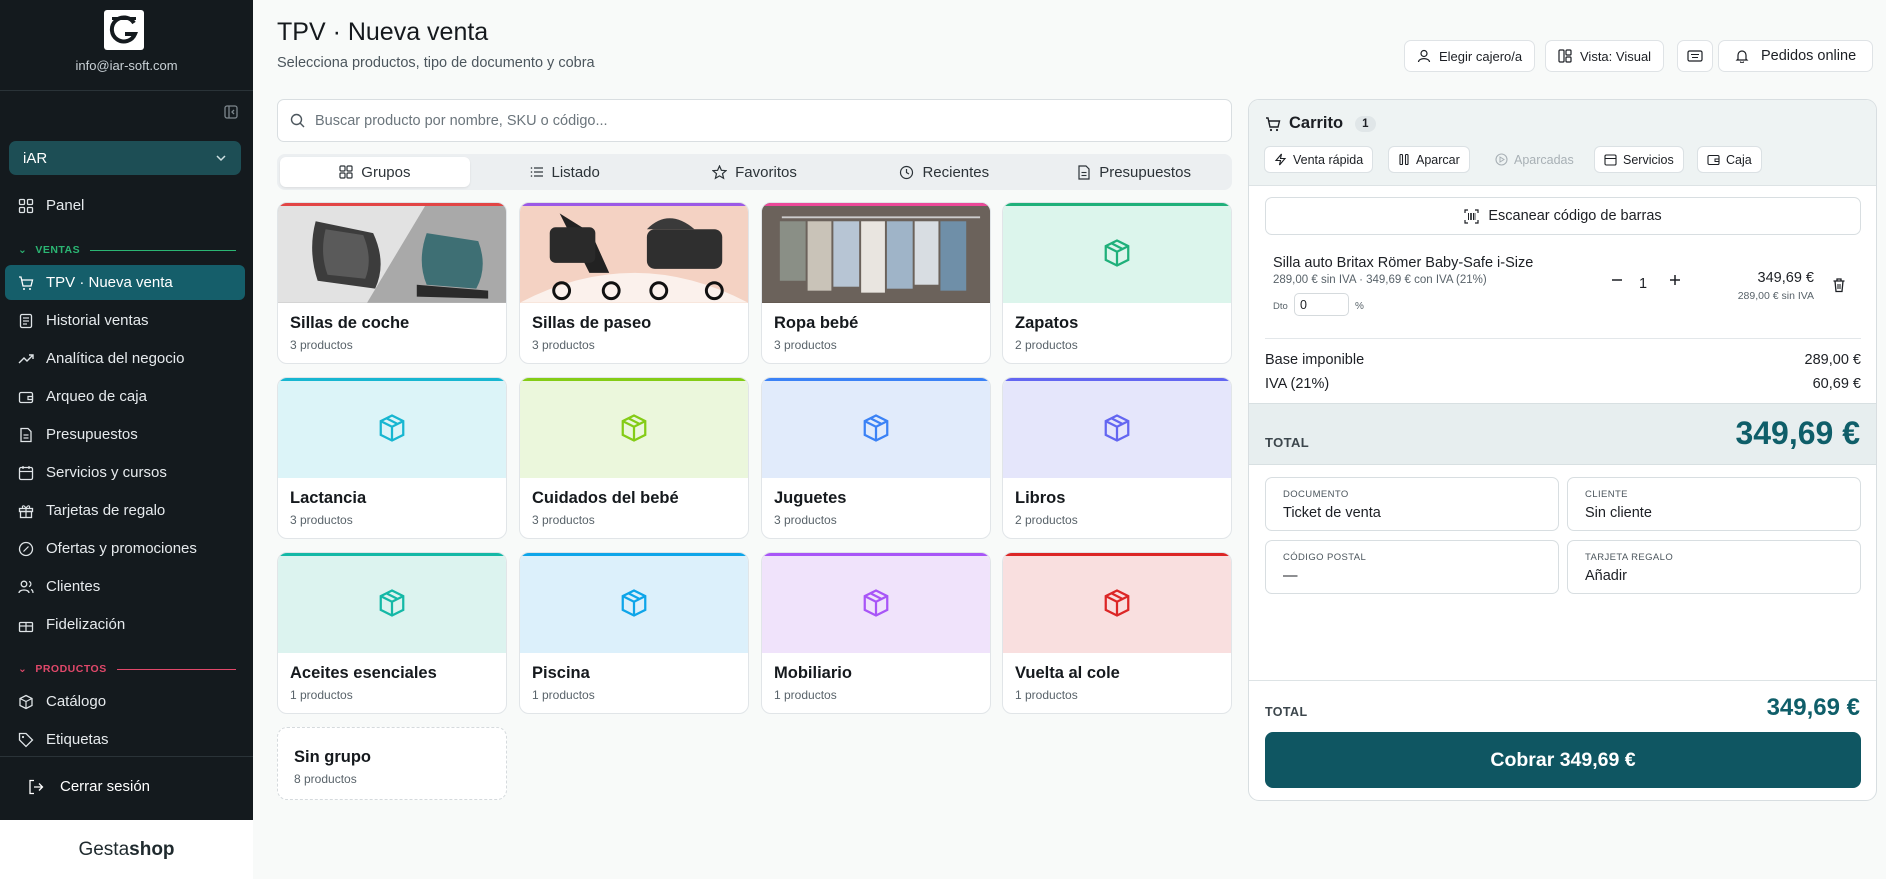  Describe the element at coordinates (125, 434) in the screenshot. I see `nav-presupuestos: Presupuestos` at that location.